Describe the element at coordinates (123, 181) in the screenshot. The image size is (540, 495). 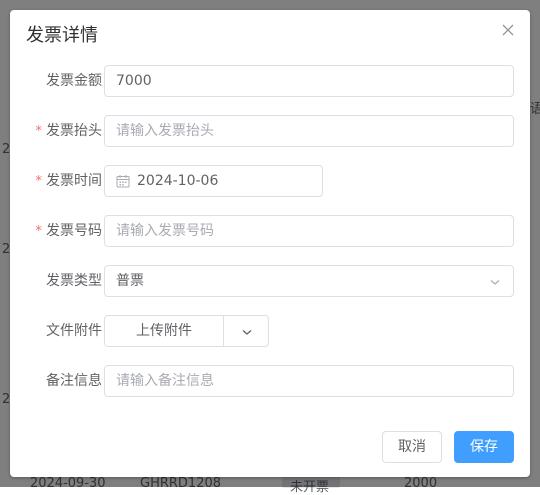
I see `calendar-icon` at that location.